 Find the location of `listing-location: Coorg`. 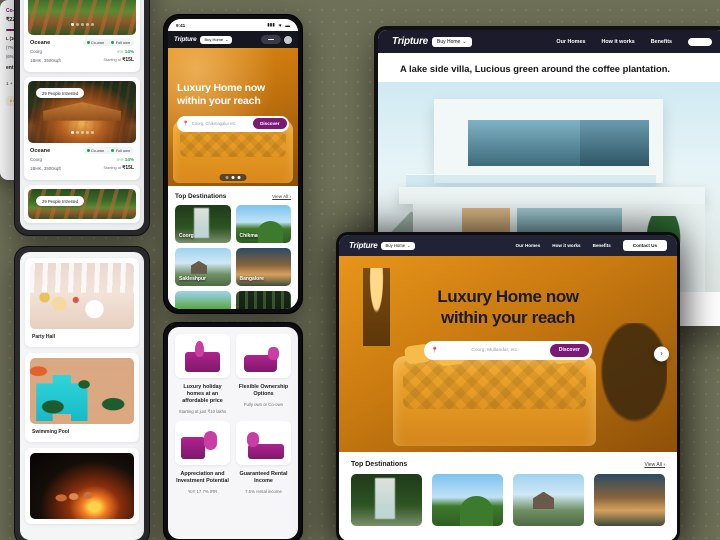

listing-location: Coorg is located at coordinates (36, 159).